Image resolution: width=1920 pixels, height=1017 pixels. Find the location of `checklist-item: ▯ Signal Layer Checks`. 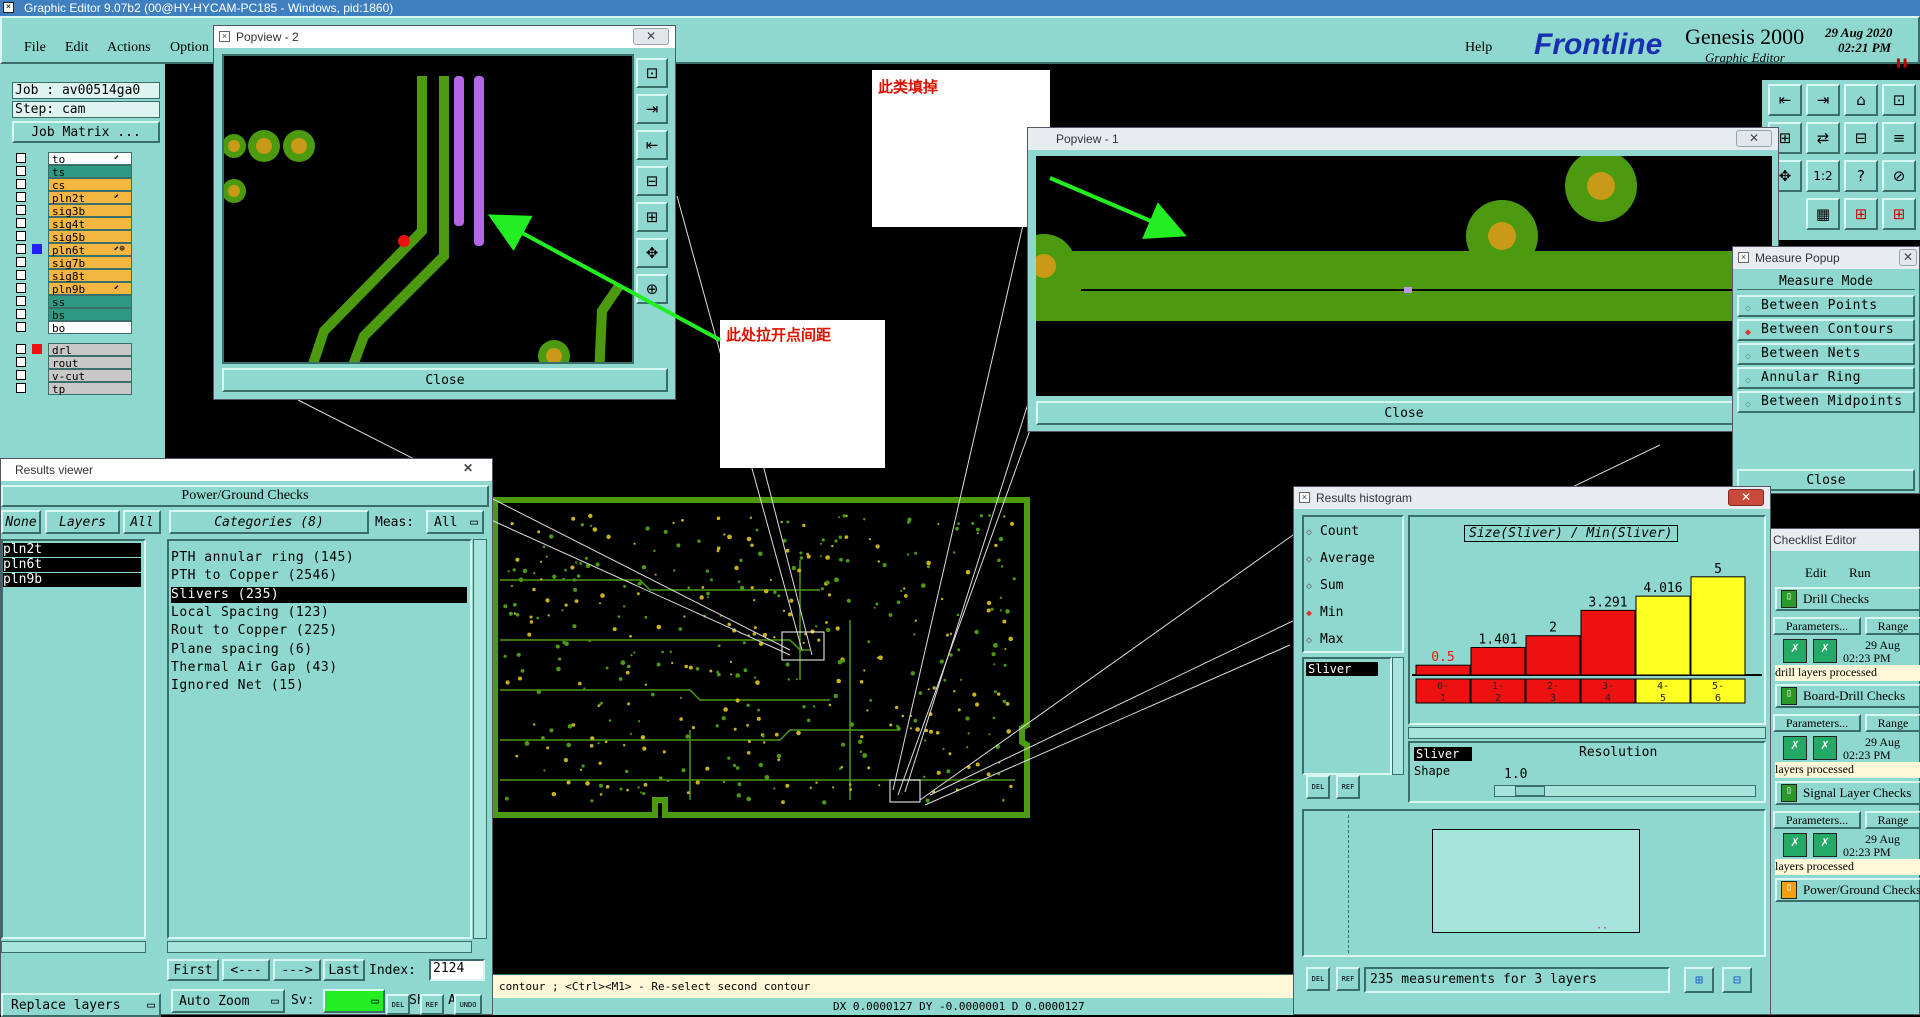

checklist-item: ▯ Signal Layer Checks is located at coordinates (1847, 793).